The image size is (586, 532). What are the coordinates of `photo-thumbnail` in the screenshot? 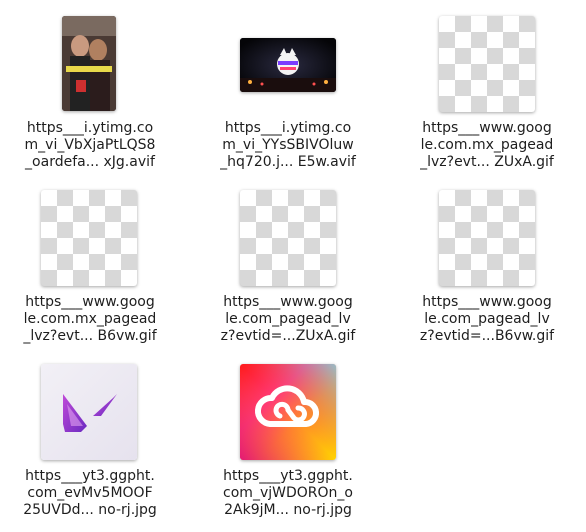 It's located at (89, 63).